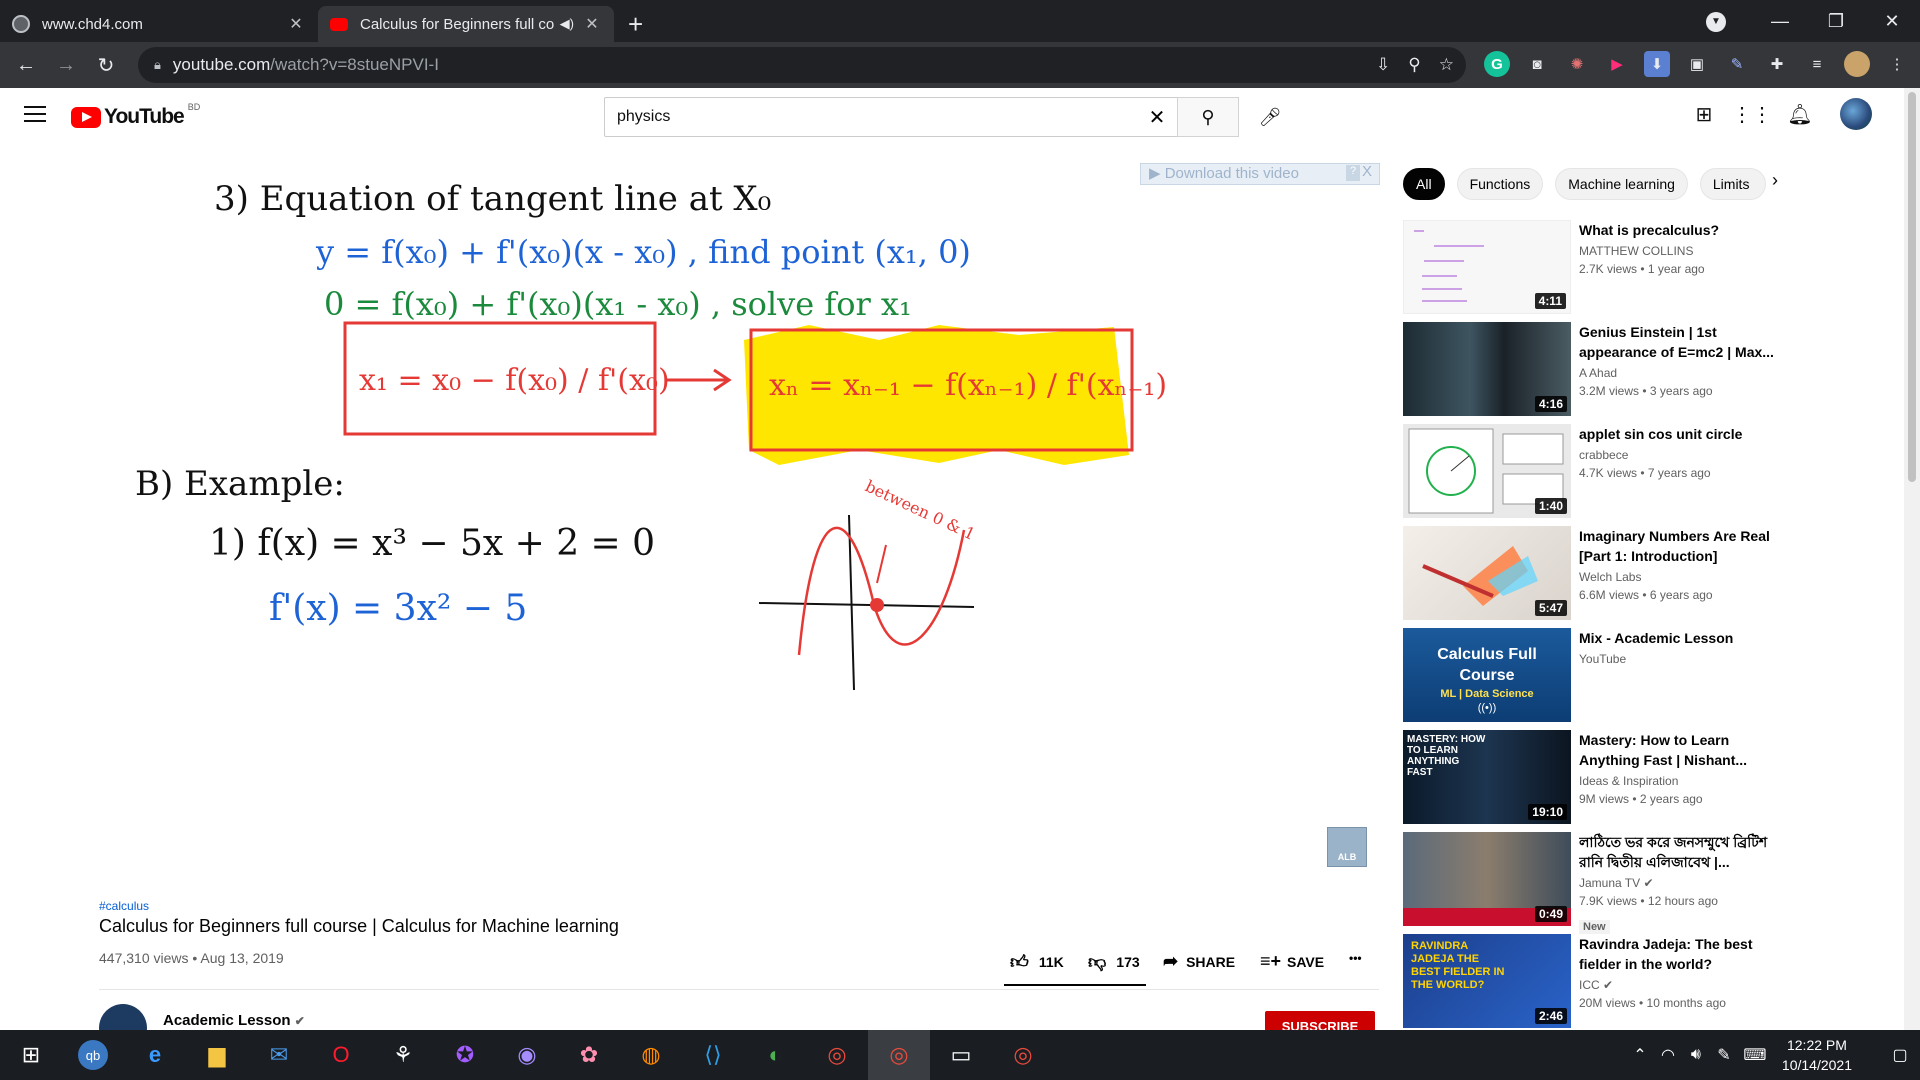 The height and width of the screenshot is (1080, 1920). I want to click on pen-extension-icon: ✎, so click(1737, 64).